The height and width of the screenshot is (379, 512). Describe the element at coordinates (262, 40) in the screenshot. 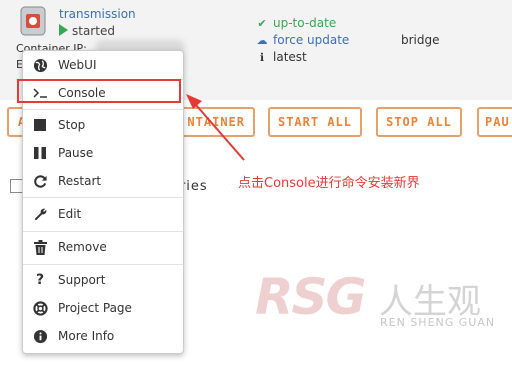

I see `cloud-download-icon: ☁` at that location.